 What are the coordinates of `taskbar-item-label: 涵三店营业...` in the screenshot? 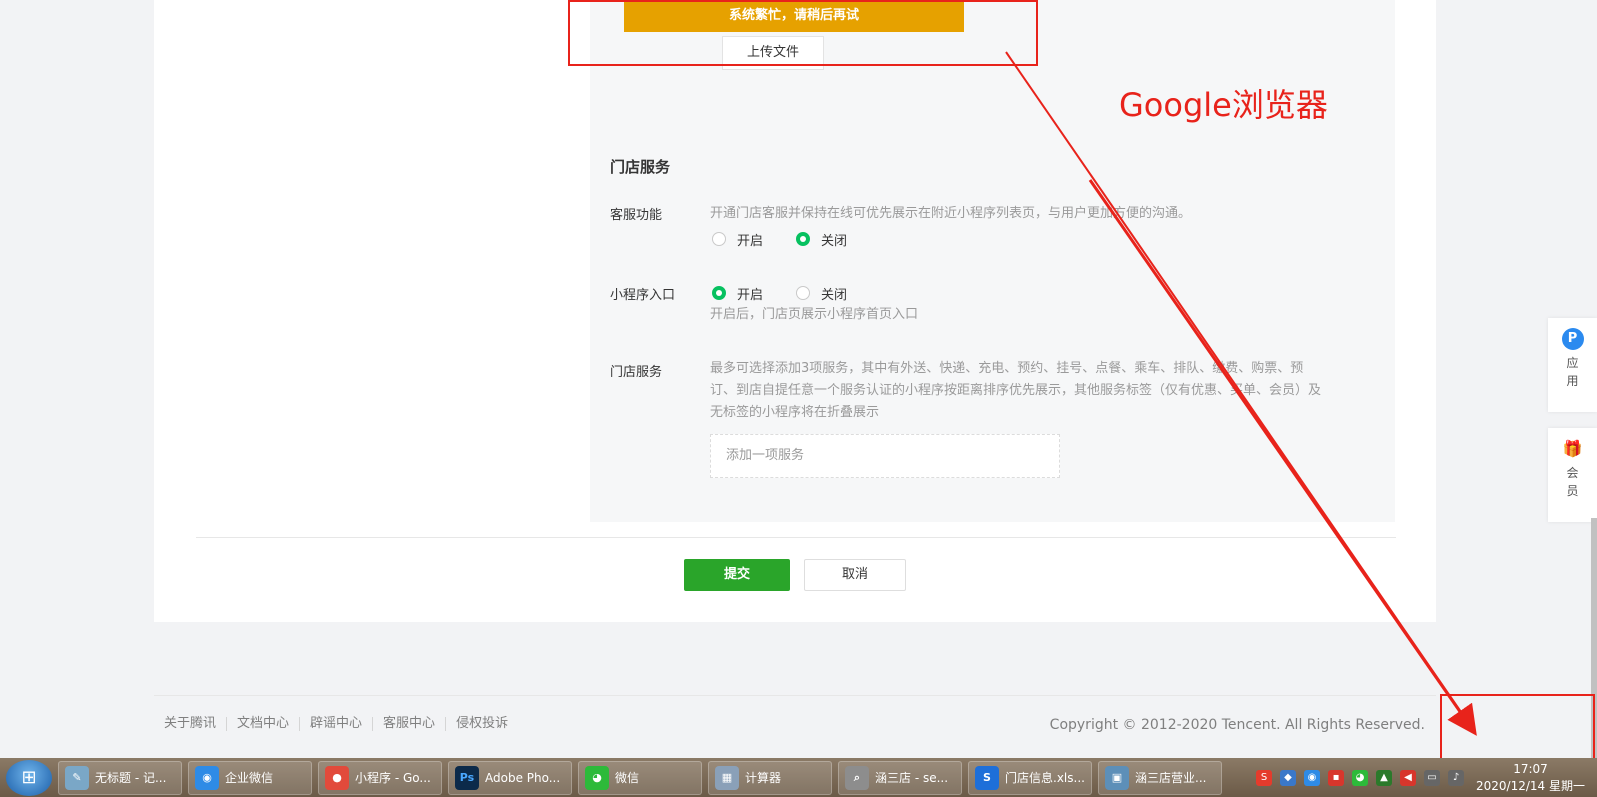 It's located at (1171, 778).